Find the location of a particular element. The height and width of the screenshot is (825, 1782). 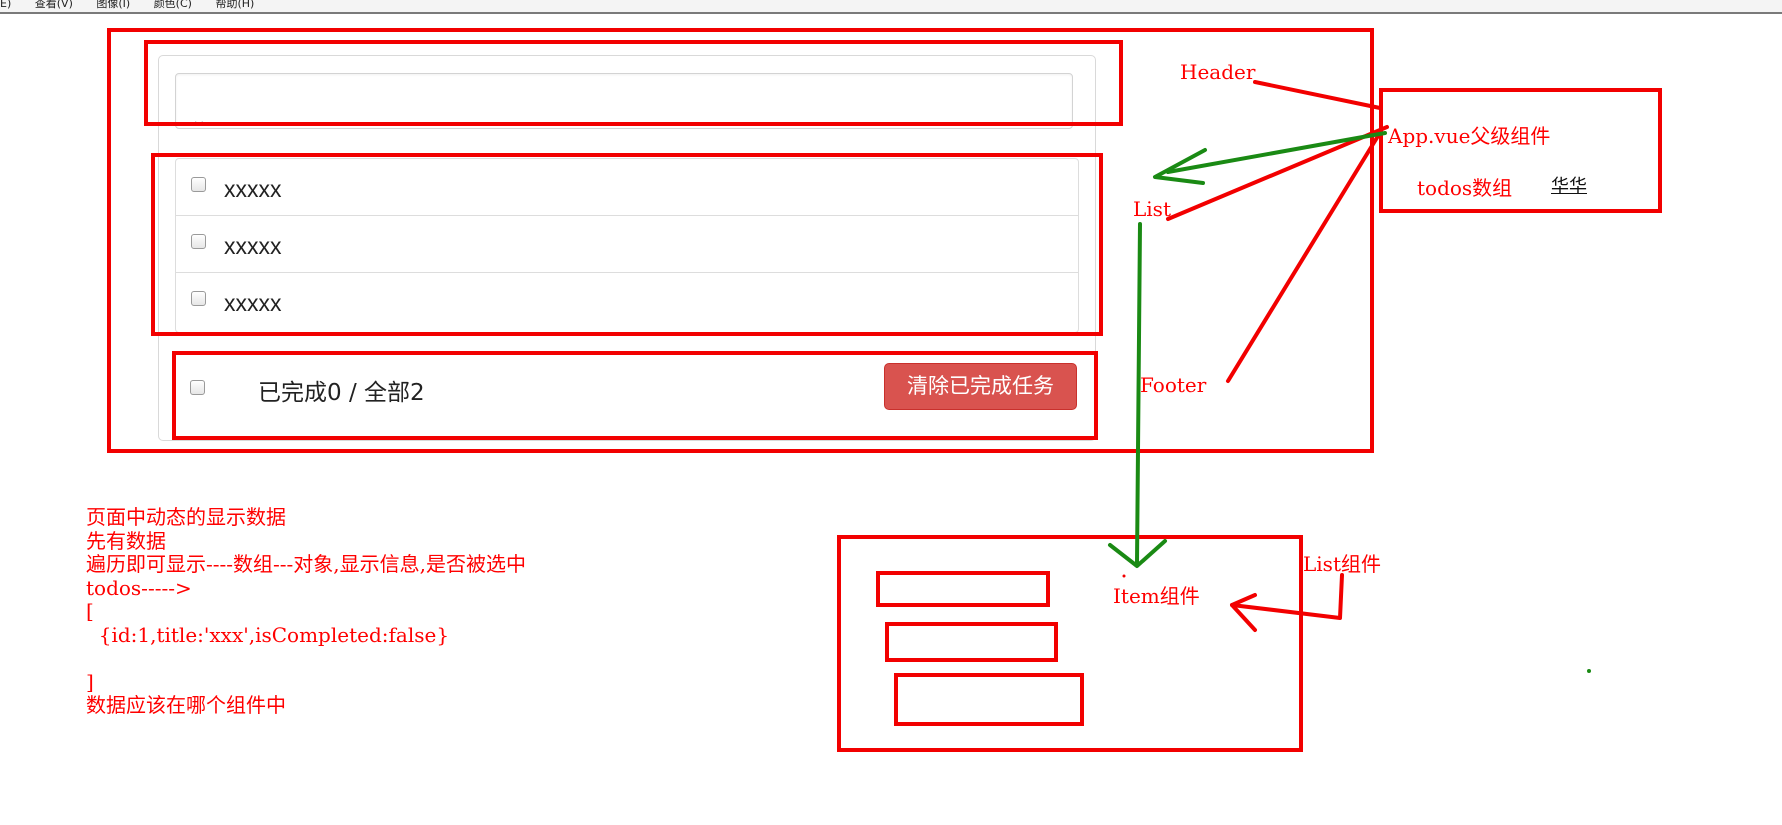

header-to-app-arrow is located at coordinates (1317, 95).